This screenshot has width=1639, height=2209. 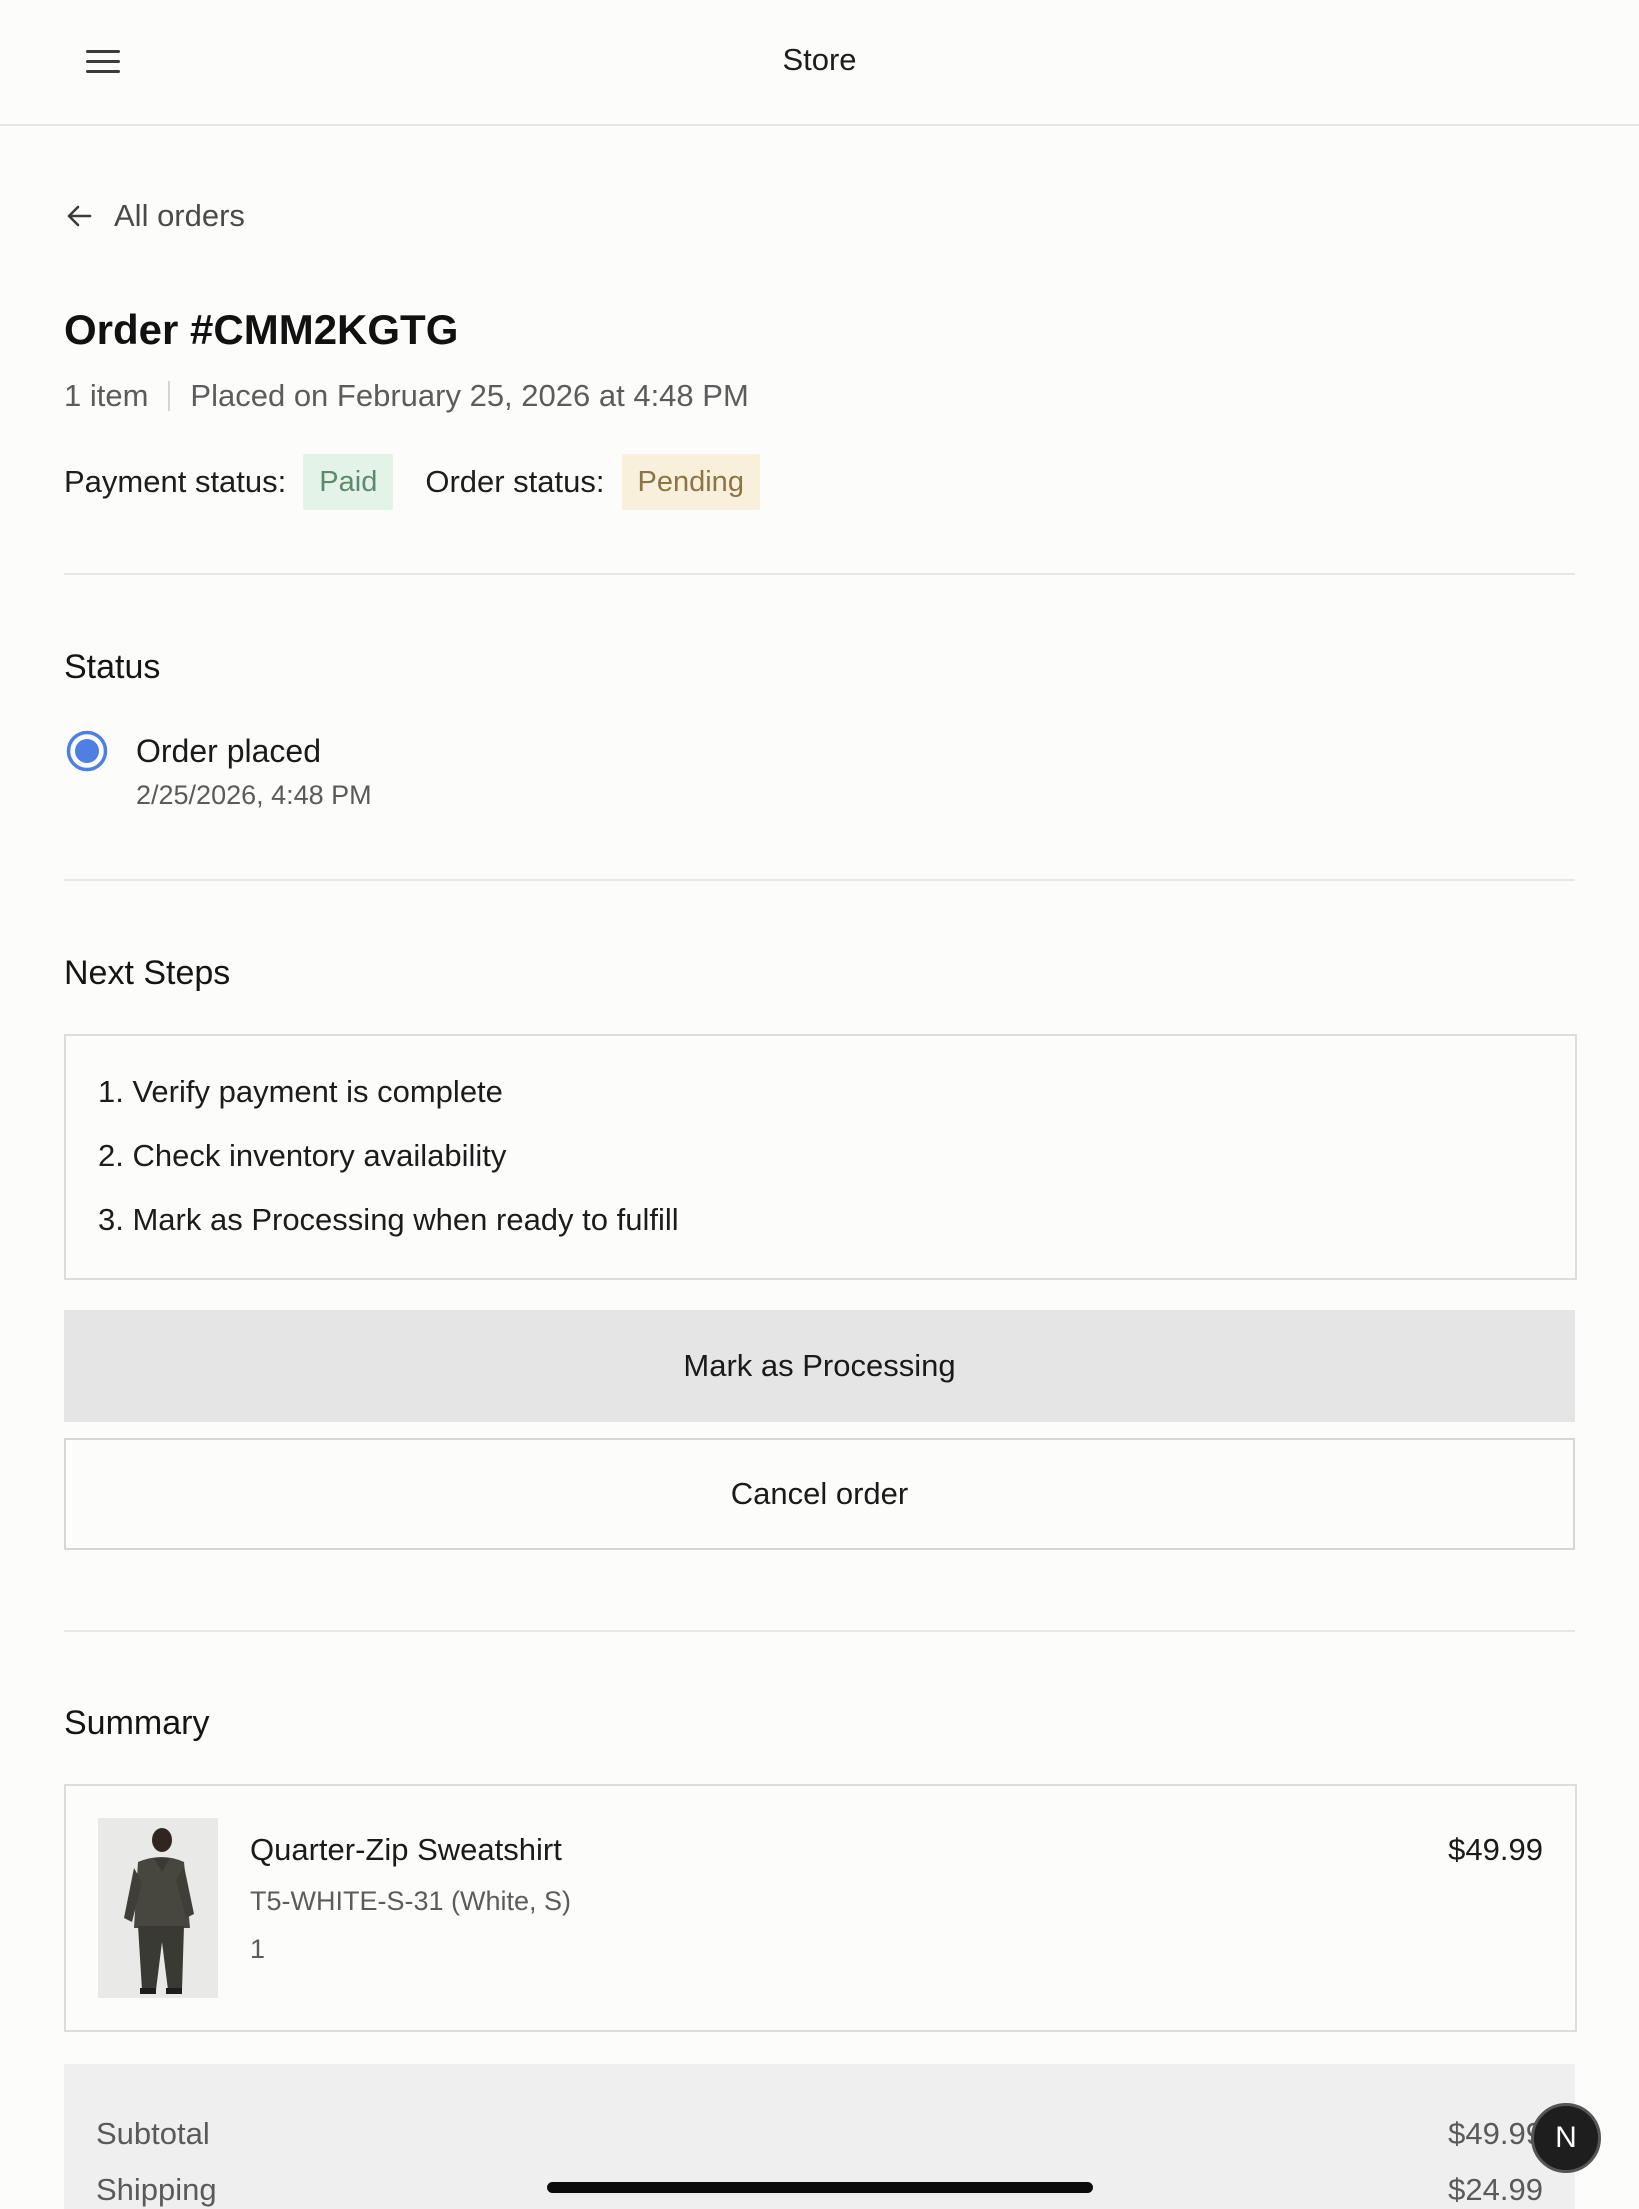 I want to click on page-title: Order #CMM2KGTG, so click(x=261, y=329).